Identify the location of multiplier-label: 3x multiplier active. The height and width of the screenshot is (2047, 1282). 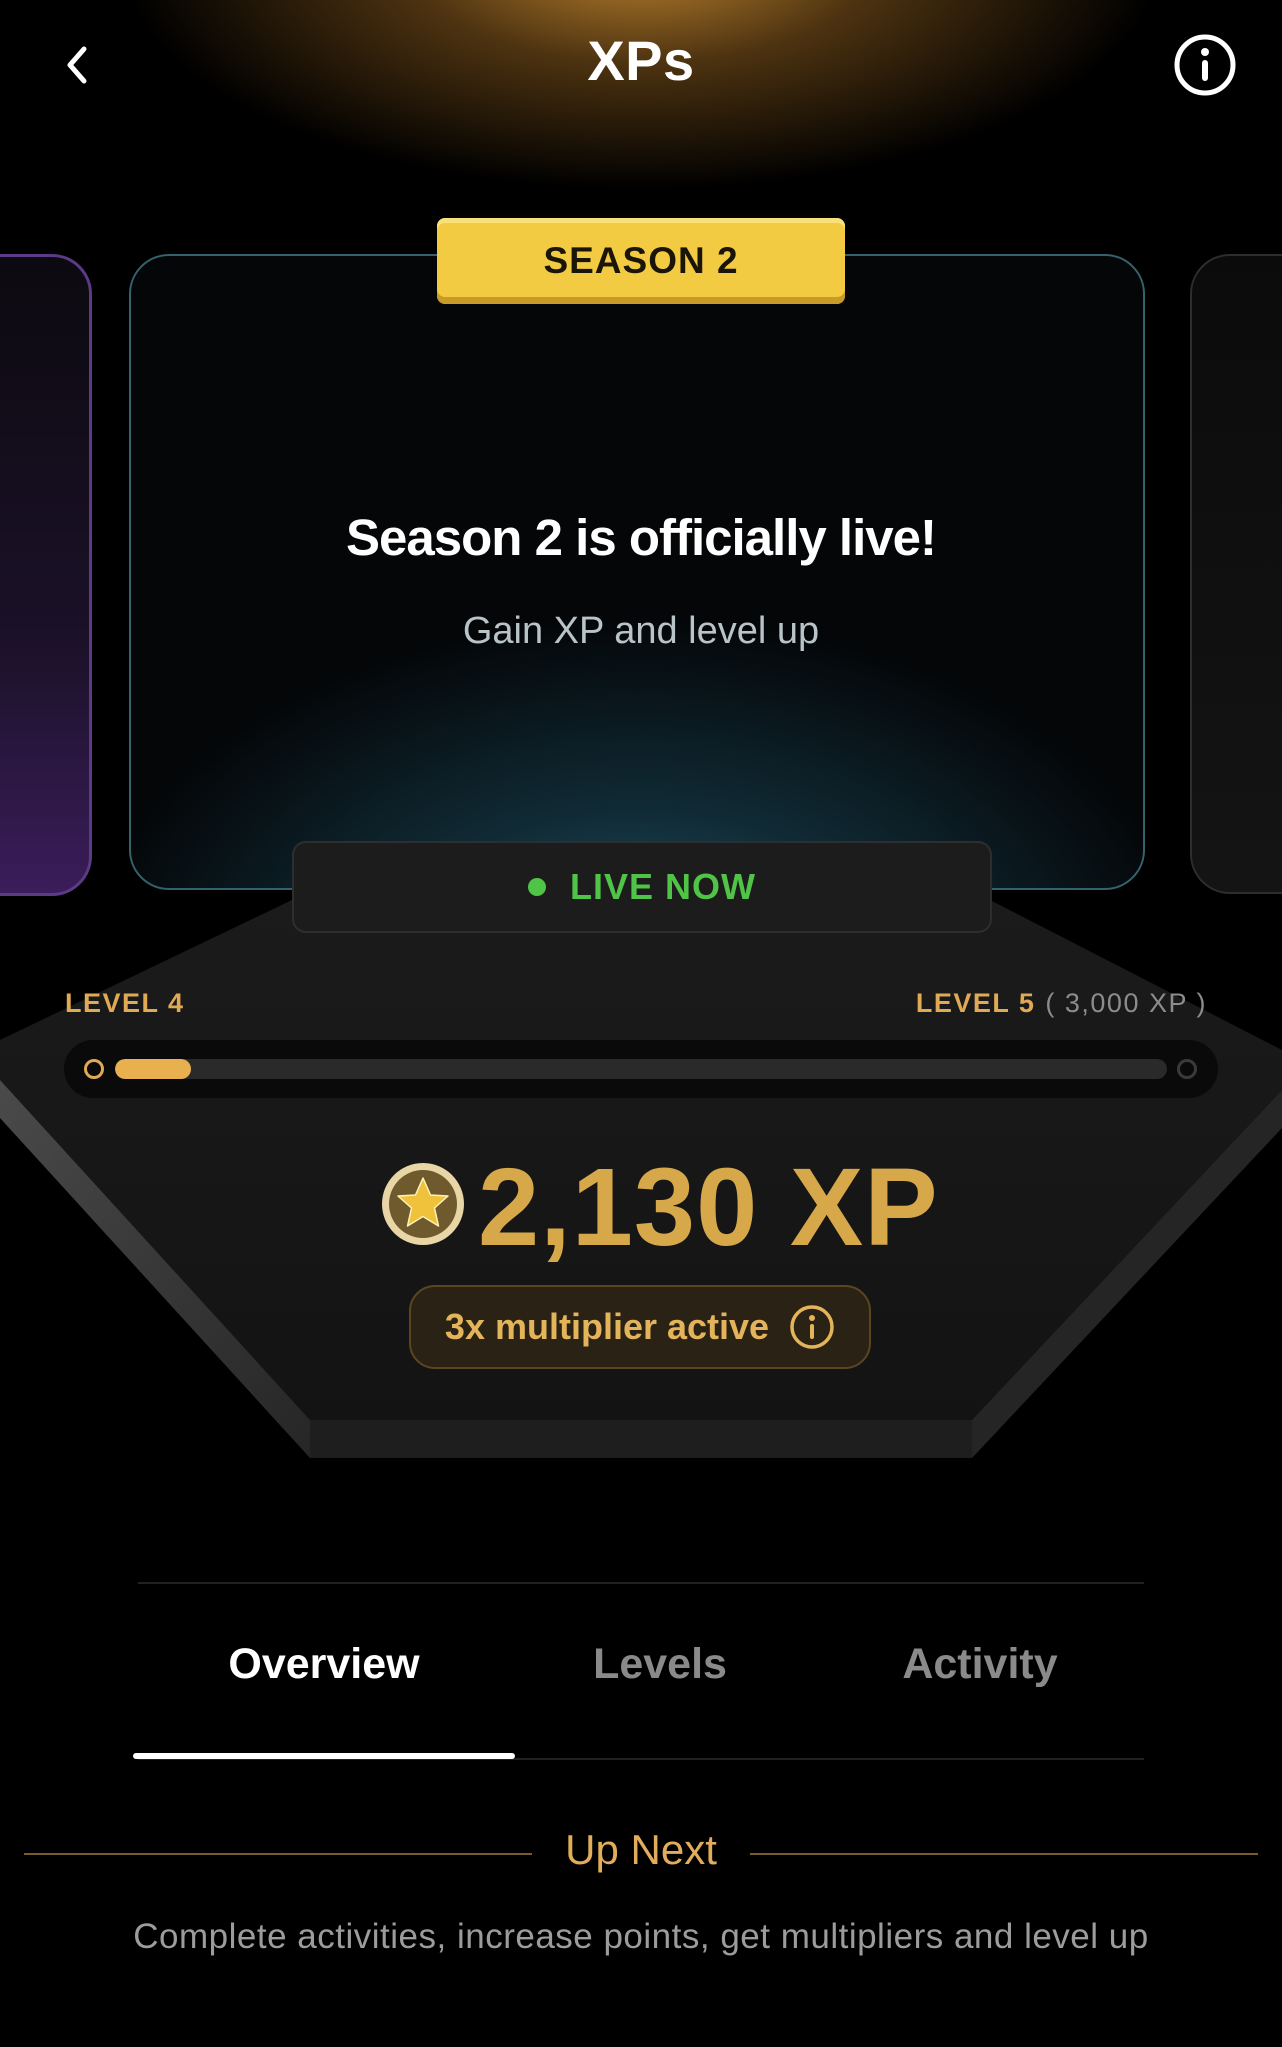
(607, 1326).